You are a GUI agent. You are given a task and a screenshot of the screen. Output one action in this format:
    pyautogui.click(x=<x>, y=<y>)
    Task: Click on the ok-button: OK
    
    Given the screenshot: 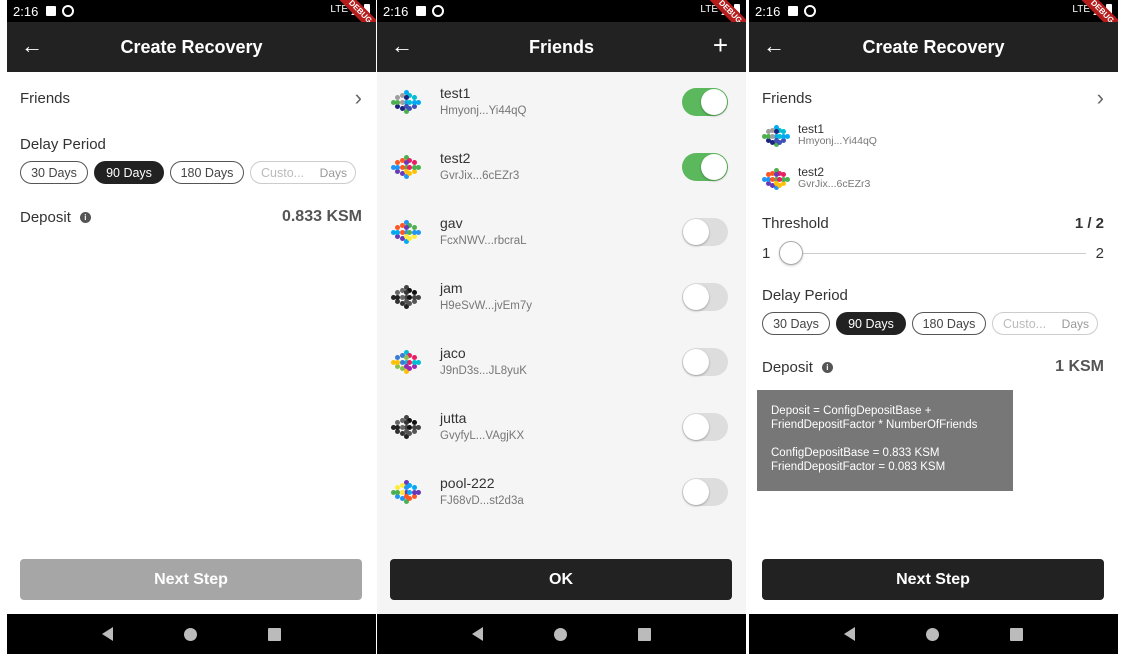 What is the action you would take?
    pyautogui.click(x=561, y=579)
    